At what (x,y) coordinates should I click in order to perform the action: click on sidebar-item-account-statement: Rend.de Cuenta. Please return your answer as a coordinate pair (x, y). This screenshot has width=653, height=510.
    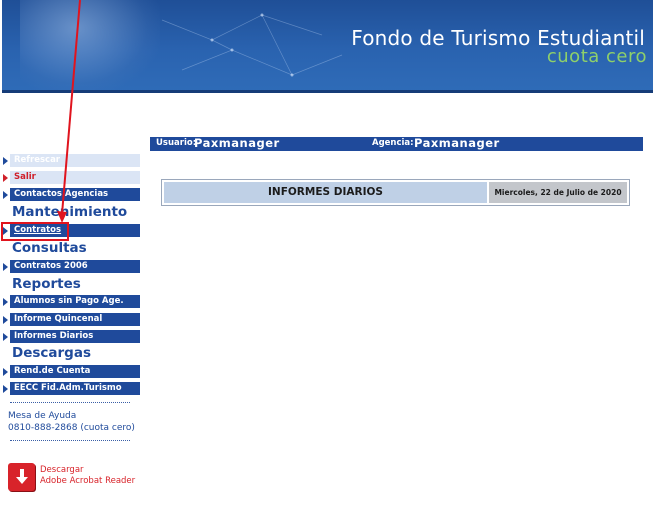
    Looking at the image, I should click on (70, 371).